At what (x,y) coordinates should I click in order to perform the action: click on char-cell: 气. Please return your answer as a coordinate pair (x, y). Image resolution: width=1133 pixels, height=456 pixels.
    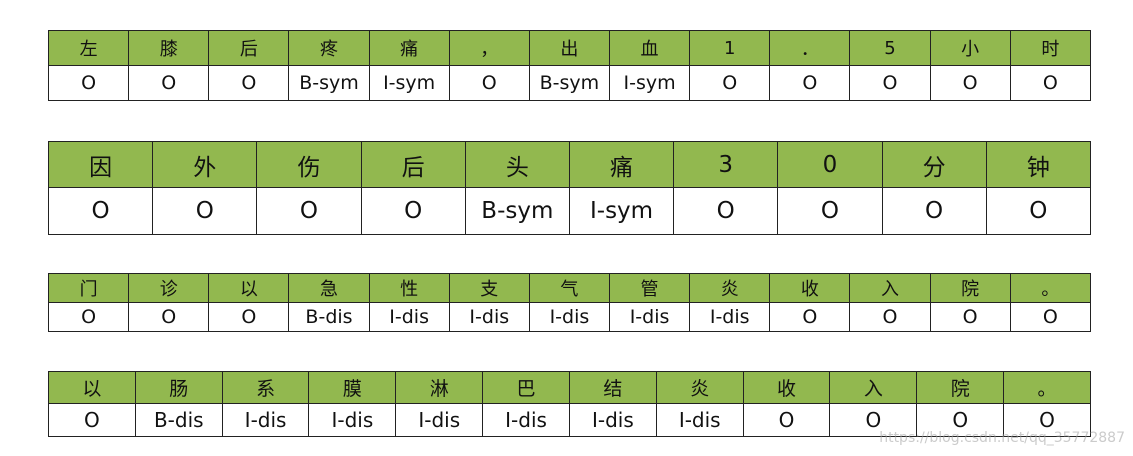
    Looking at the image, I should click on (569, 288).